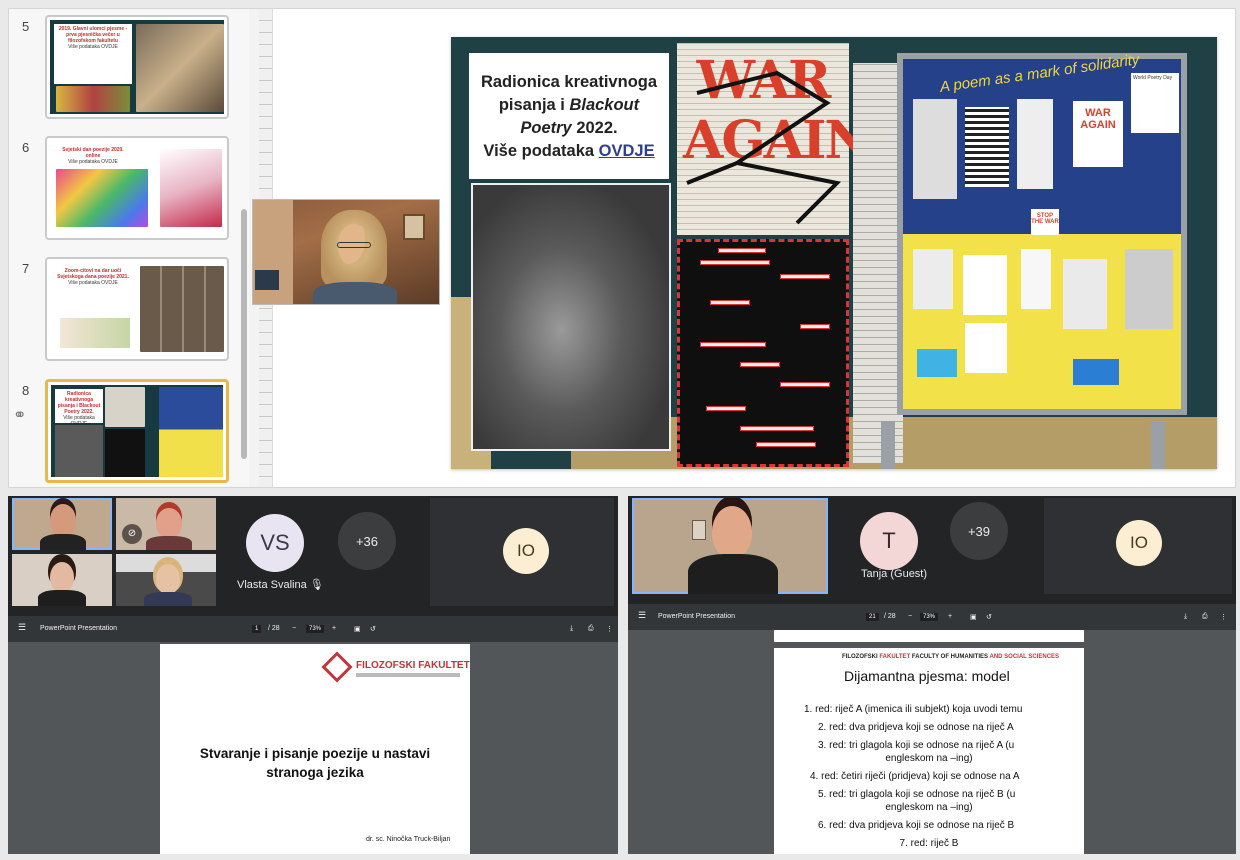 The width and height of the screenshot is (1240, 860). I want to click on pdf-page-number: 21, so click(872, 617).